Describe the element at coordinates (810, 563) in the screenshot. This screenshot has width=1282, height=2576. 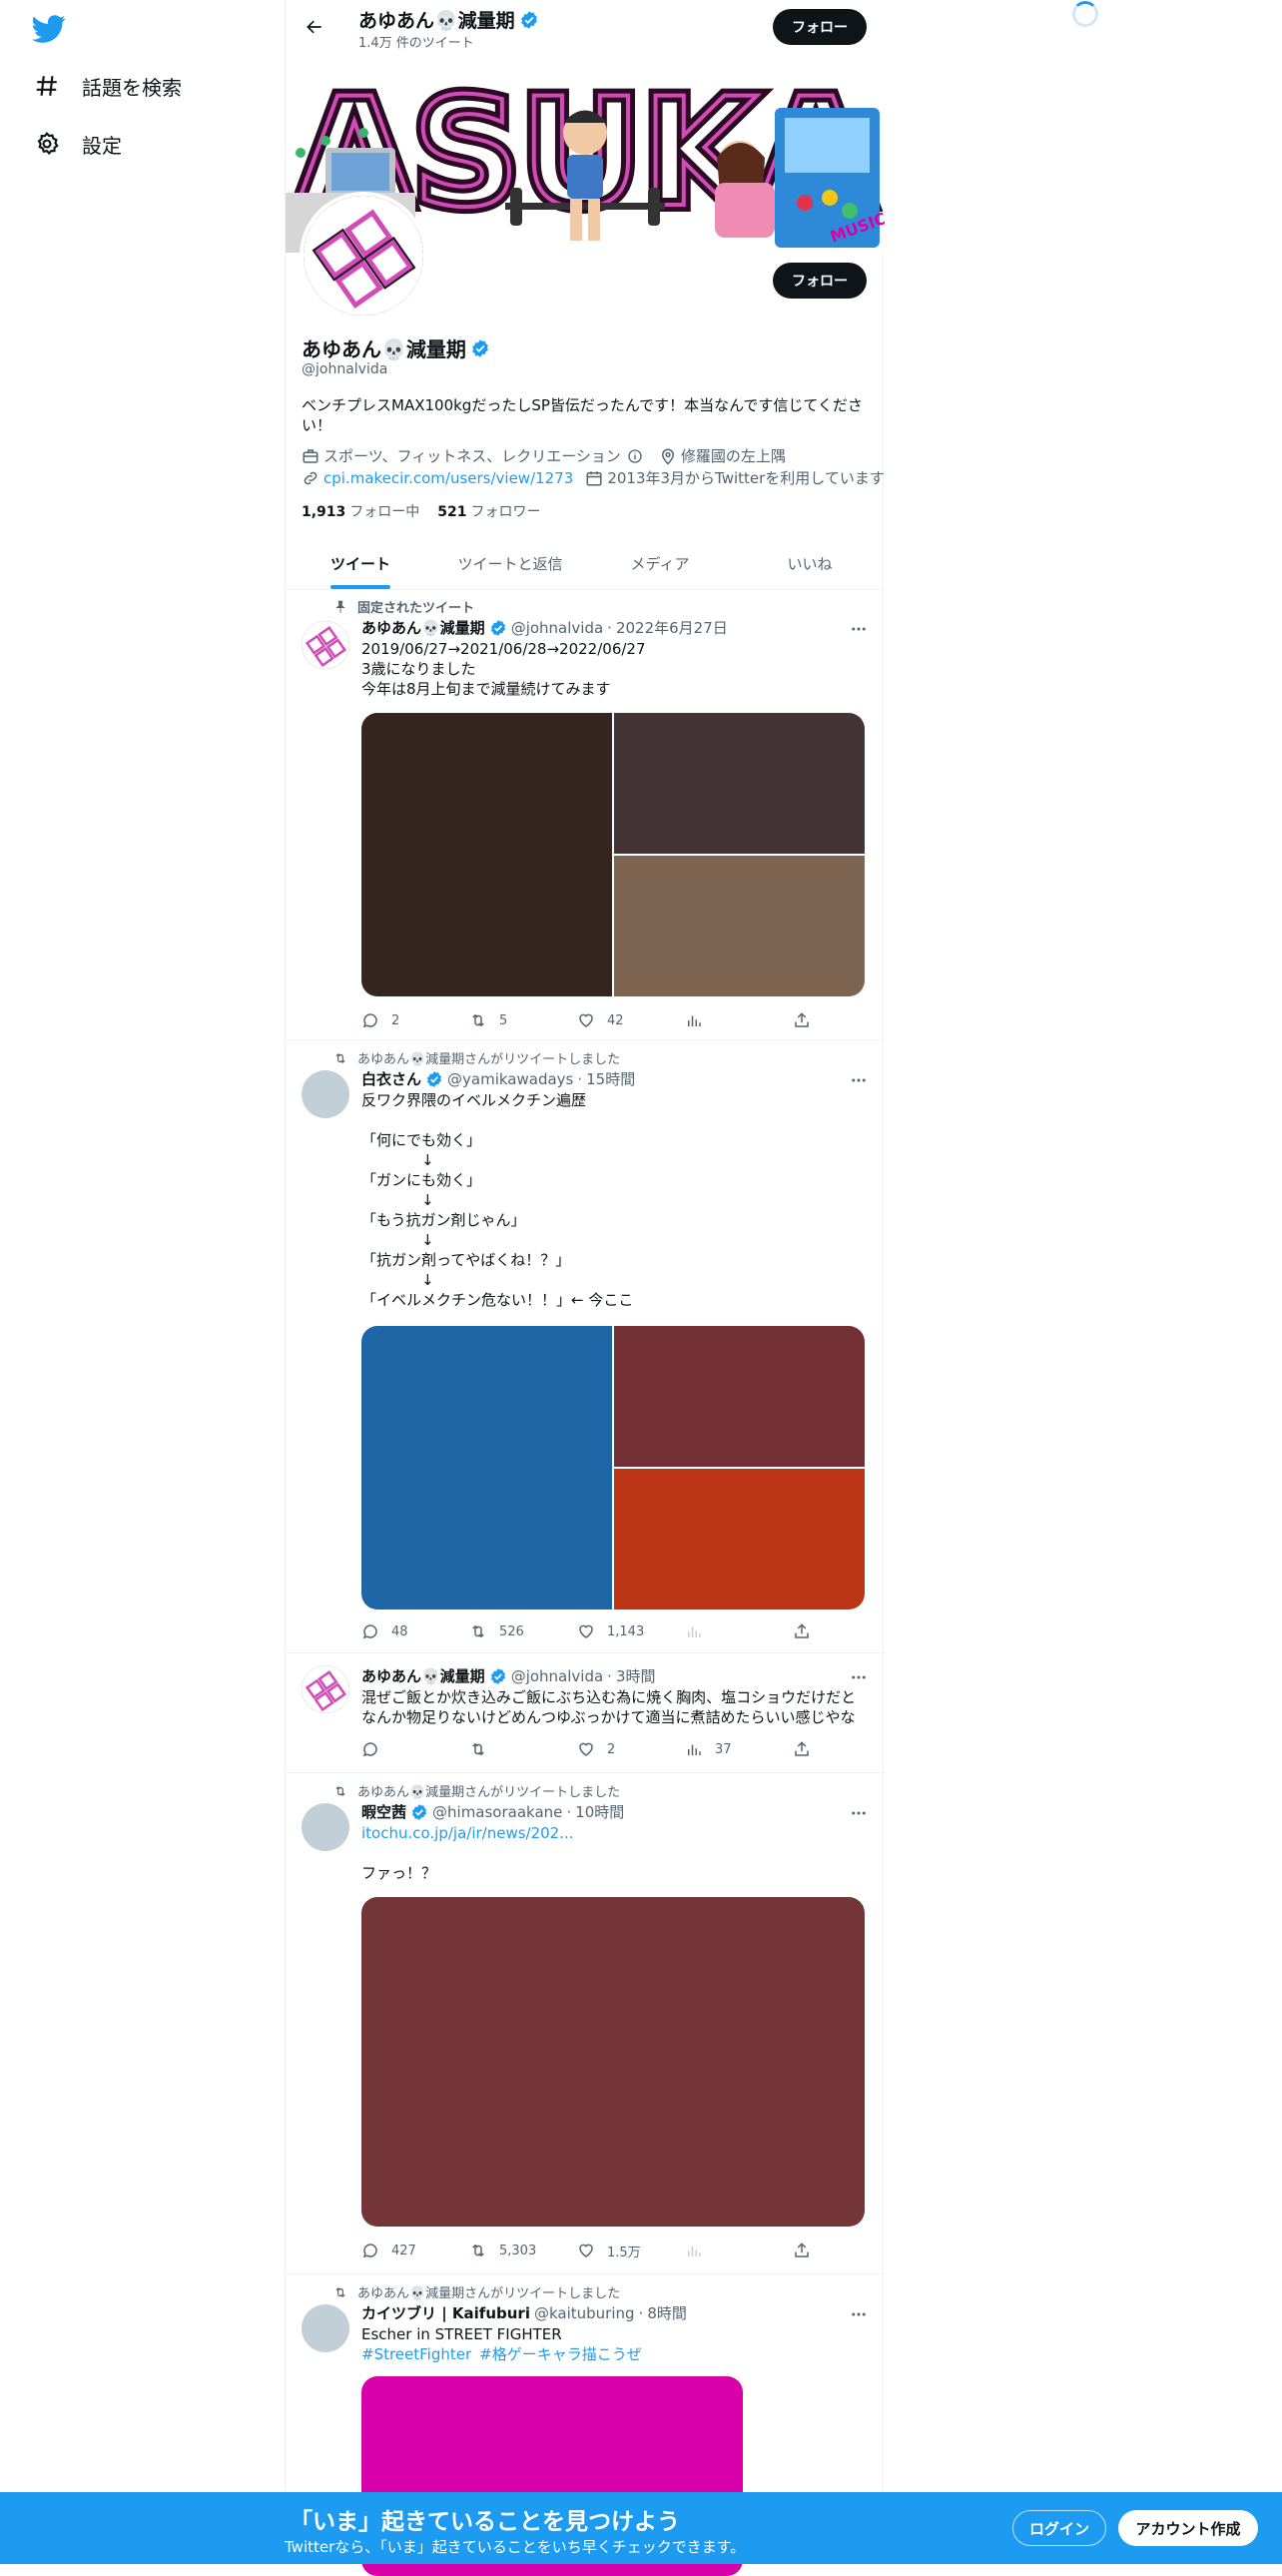
I see `tab-likes: いいね` at that location.